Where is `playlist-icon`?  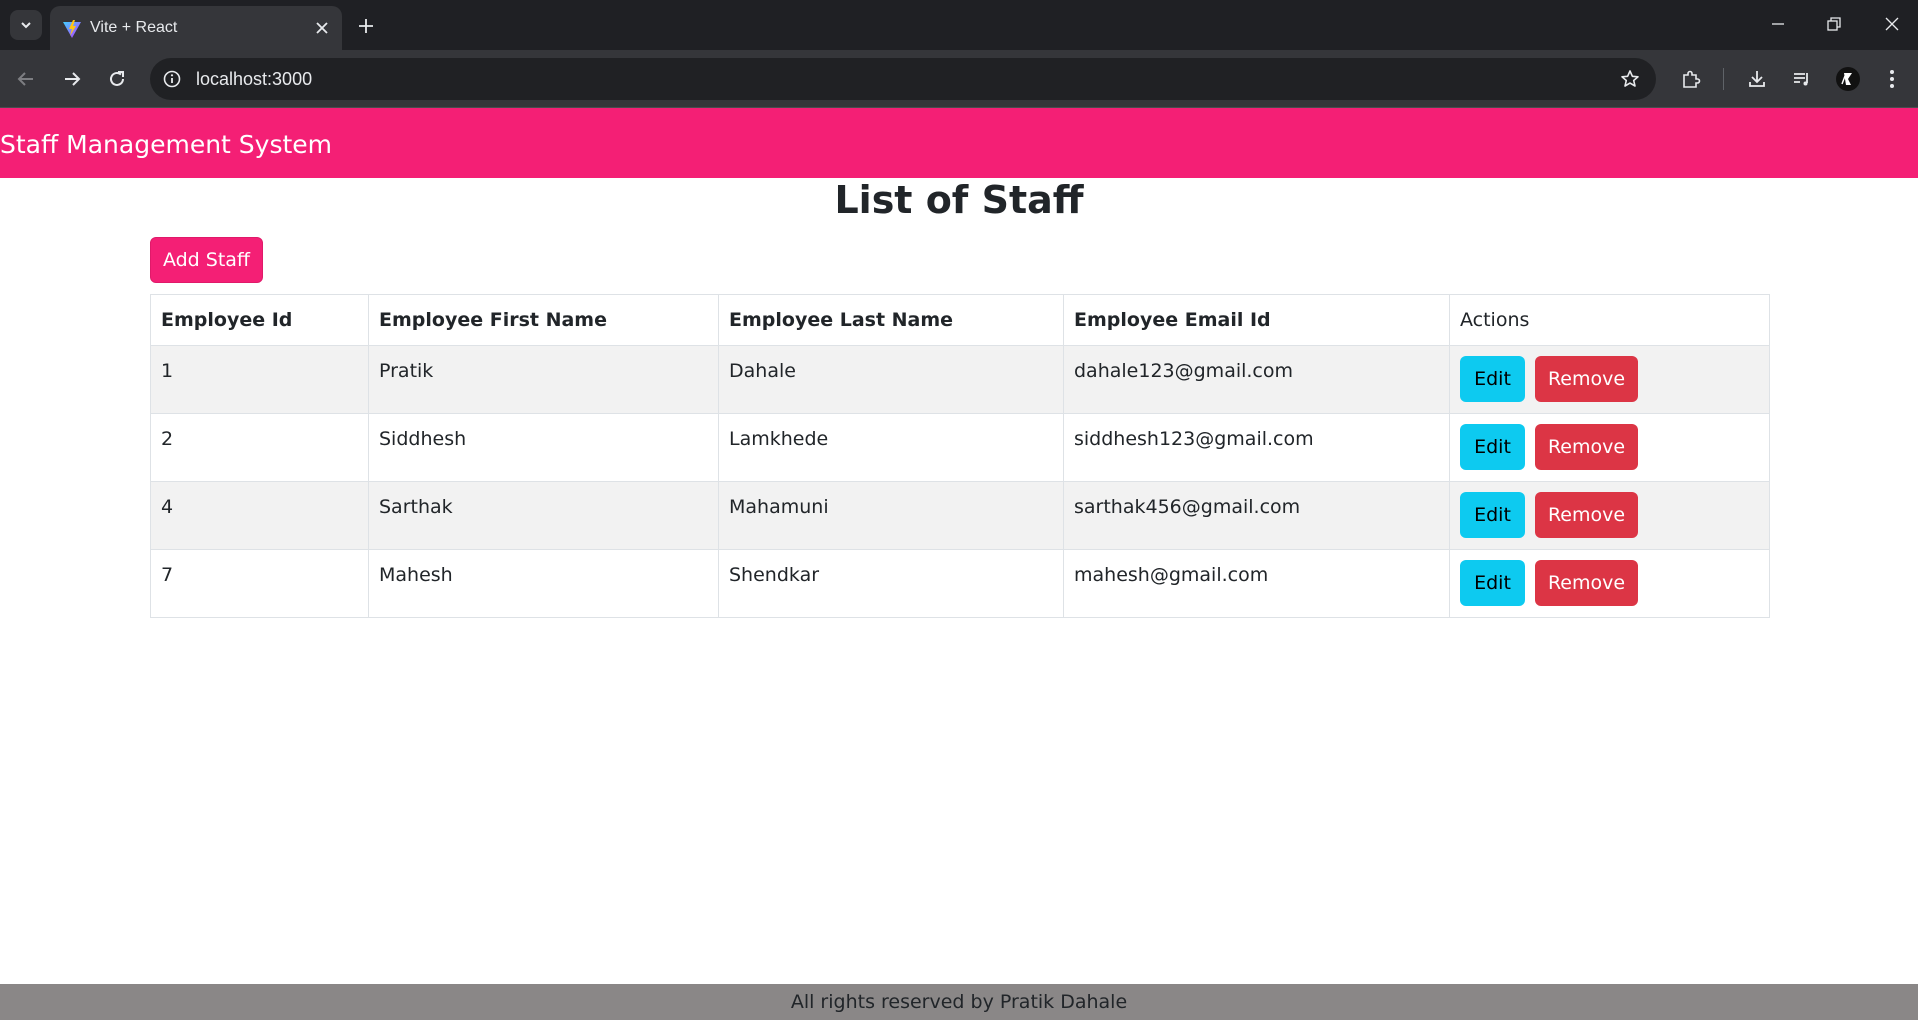 playlist-icon is located at coordinates (1801, 79).